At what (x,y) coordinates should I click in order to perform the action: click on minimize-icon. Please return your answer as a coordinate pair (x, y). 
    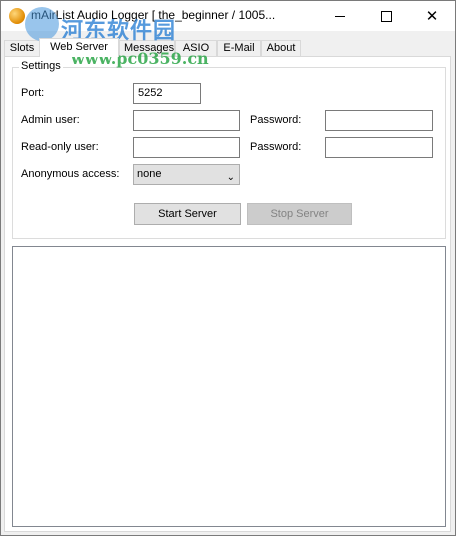
    Looking at the image, I should click on (340, 16).